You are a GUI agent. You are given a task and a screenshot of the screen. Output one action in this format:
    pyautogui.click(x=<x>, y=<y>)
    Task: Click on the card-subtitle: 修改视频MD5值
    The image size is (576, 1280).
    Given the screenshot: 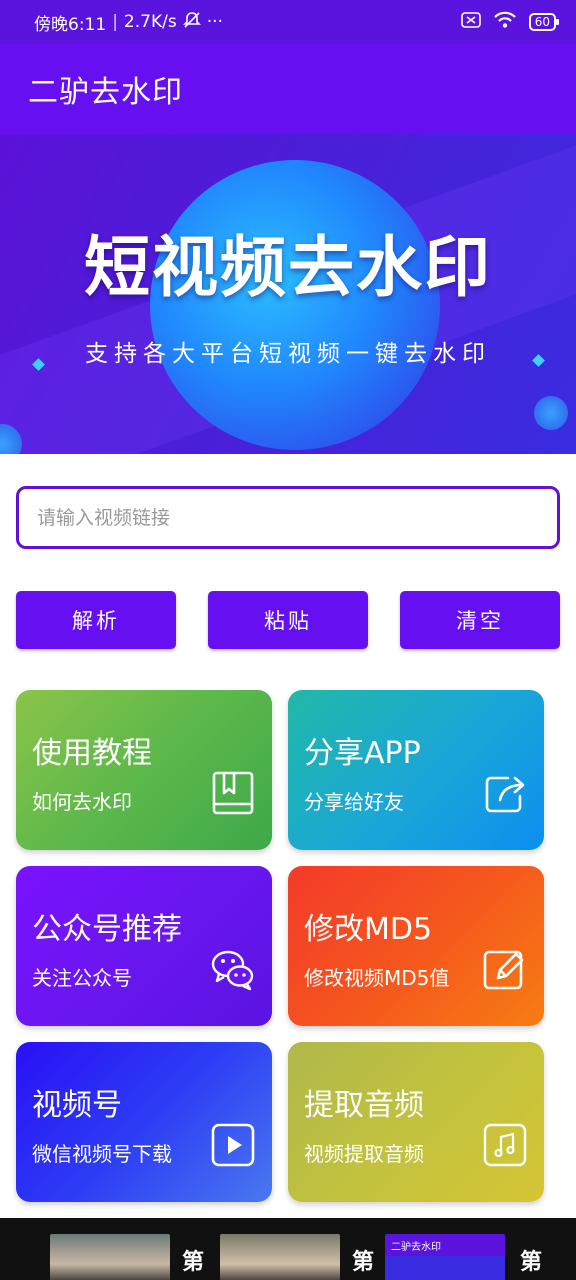 What is the action you would take?
    pyautogui.click(x=377, y=978)
    